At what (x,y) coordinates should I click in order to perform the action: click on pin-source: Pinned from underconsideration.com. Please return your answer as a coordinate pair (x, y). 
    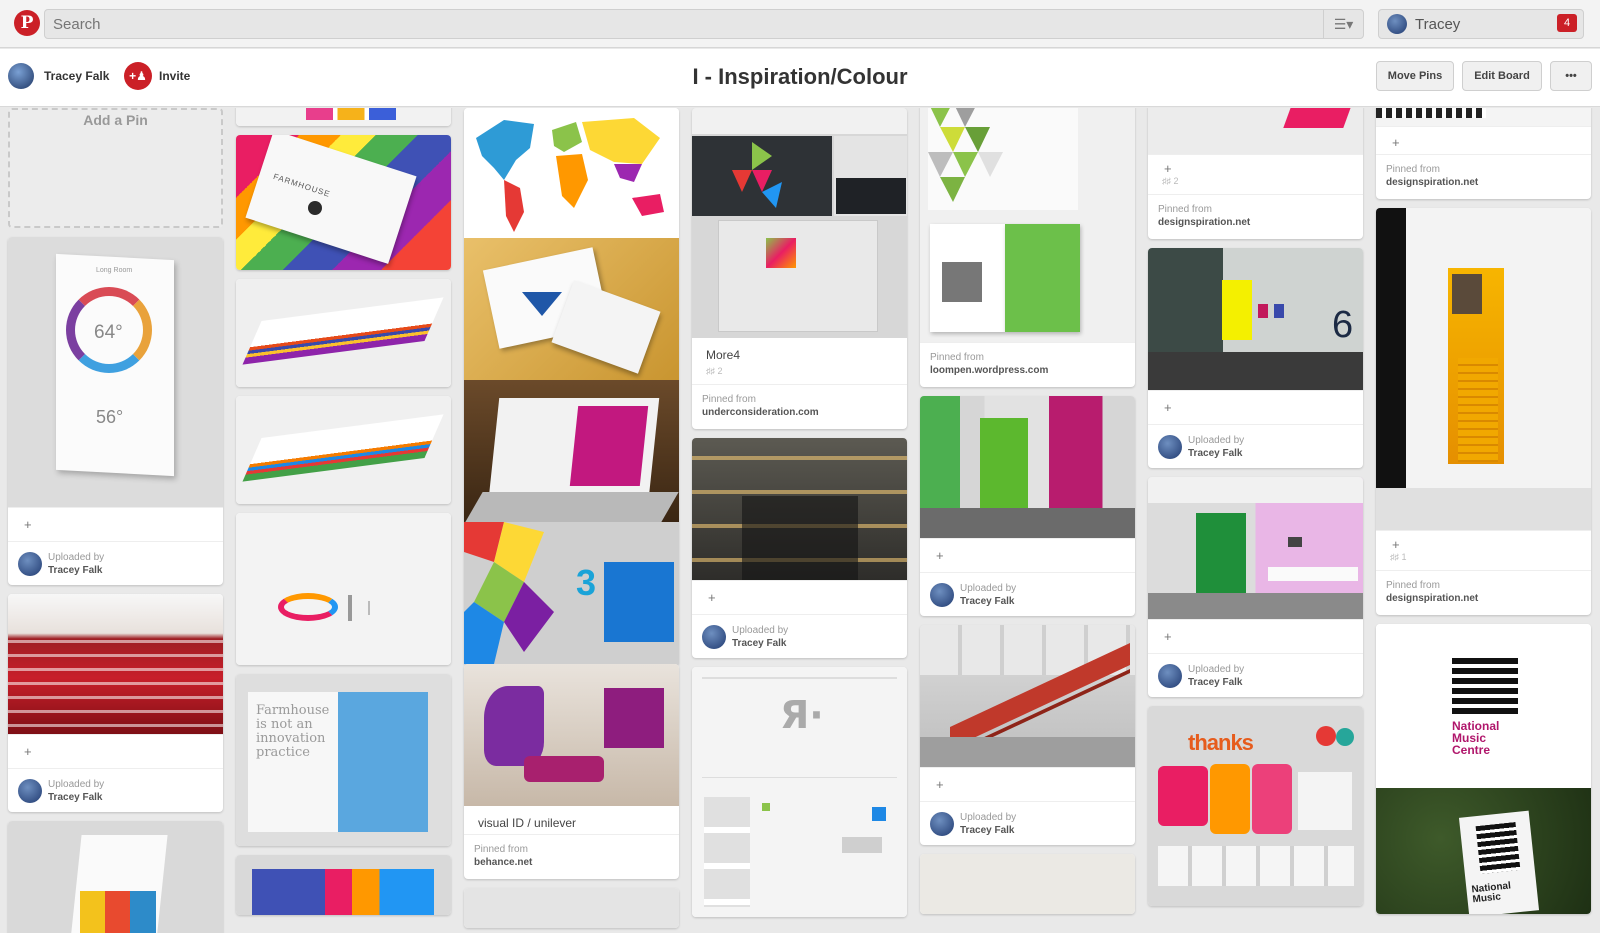
    Looking at the image, I should click on (799, 406).